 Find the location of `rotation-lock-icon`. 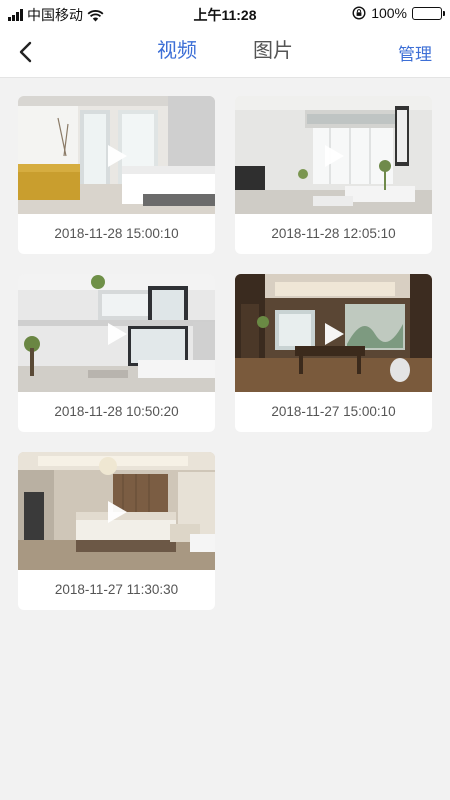

rotation-lock-icon is located at coordinates (359, 13).